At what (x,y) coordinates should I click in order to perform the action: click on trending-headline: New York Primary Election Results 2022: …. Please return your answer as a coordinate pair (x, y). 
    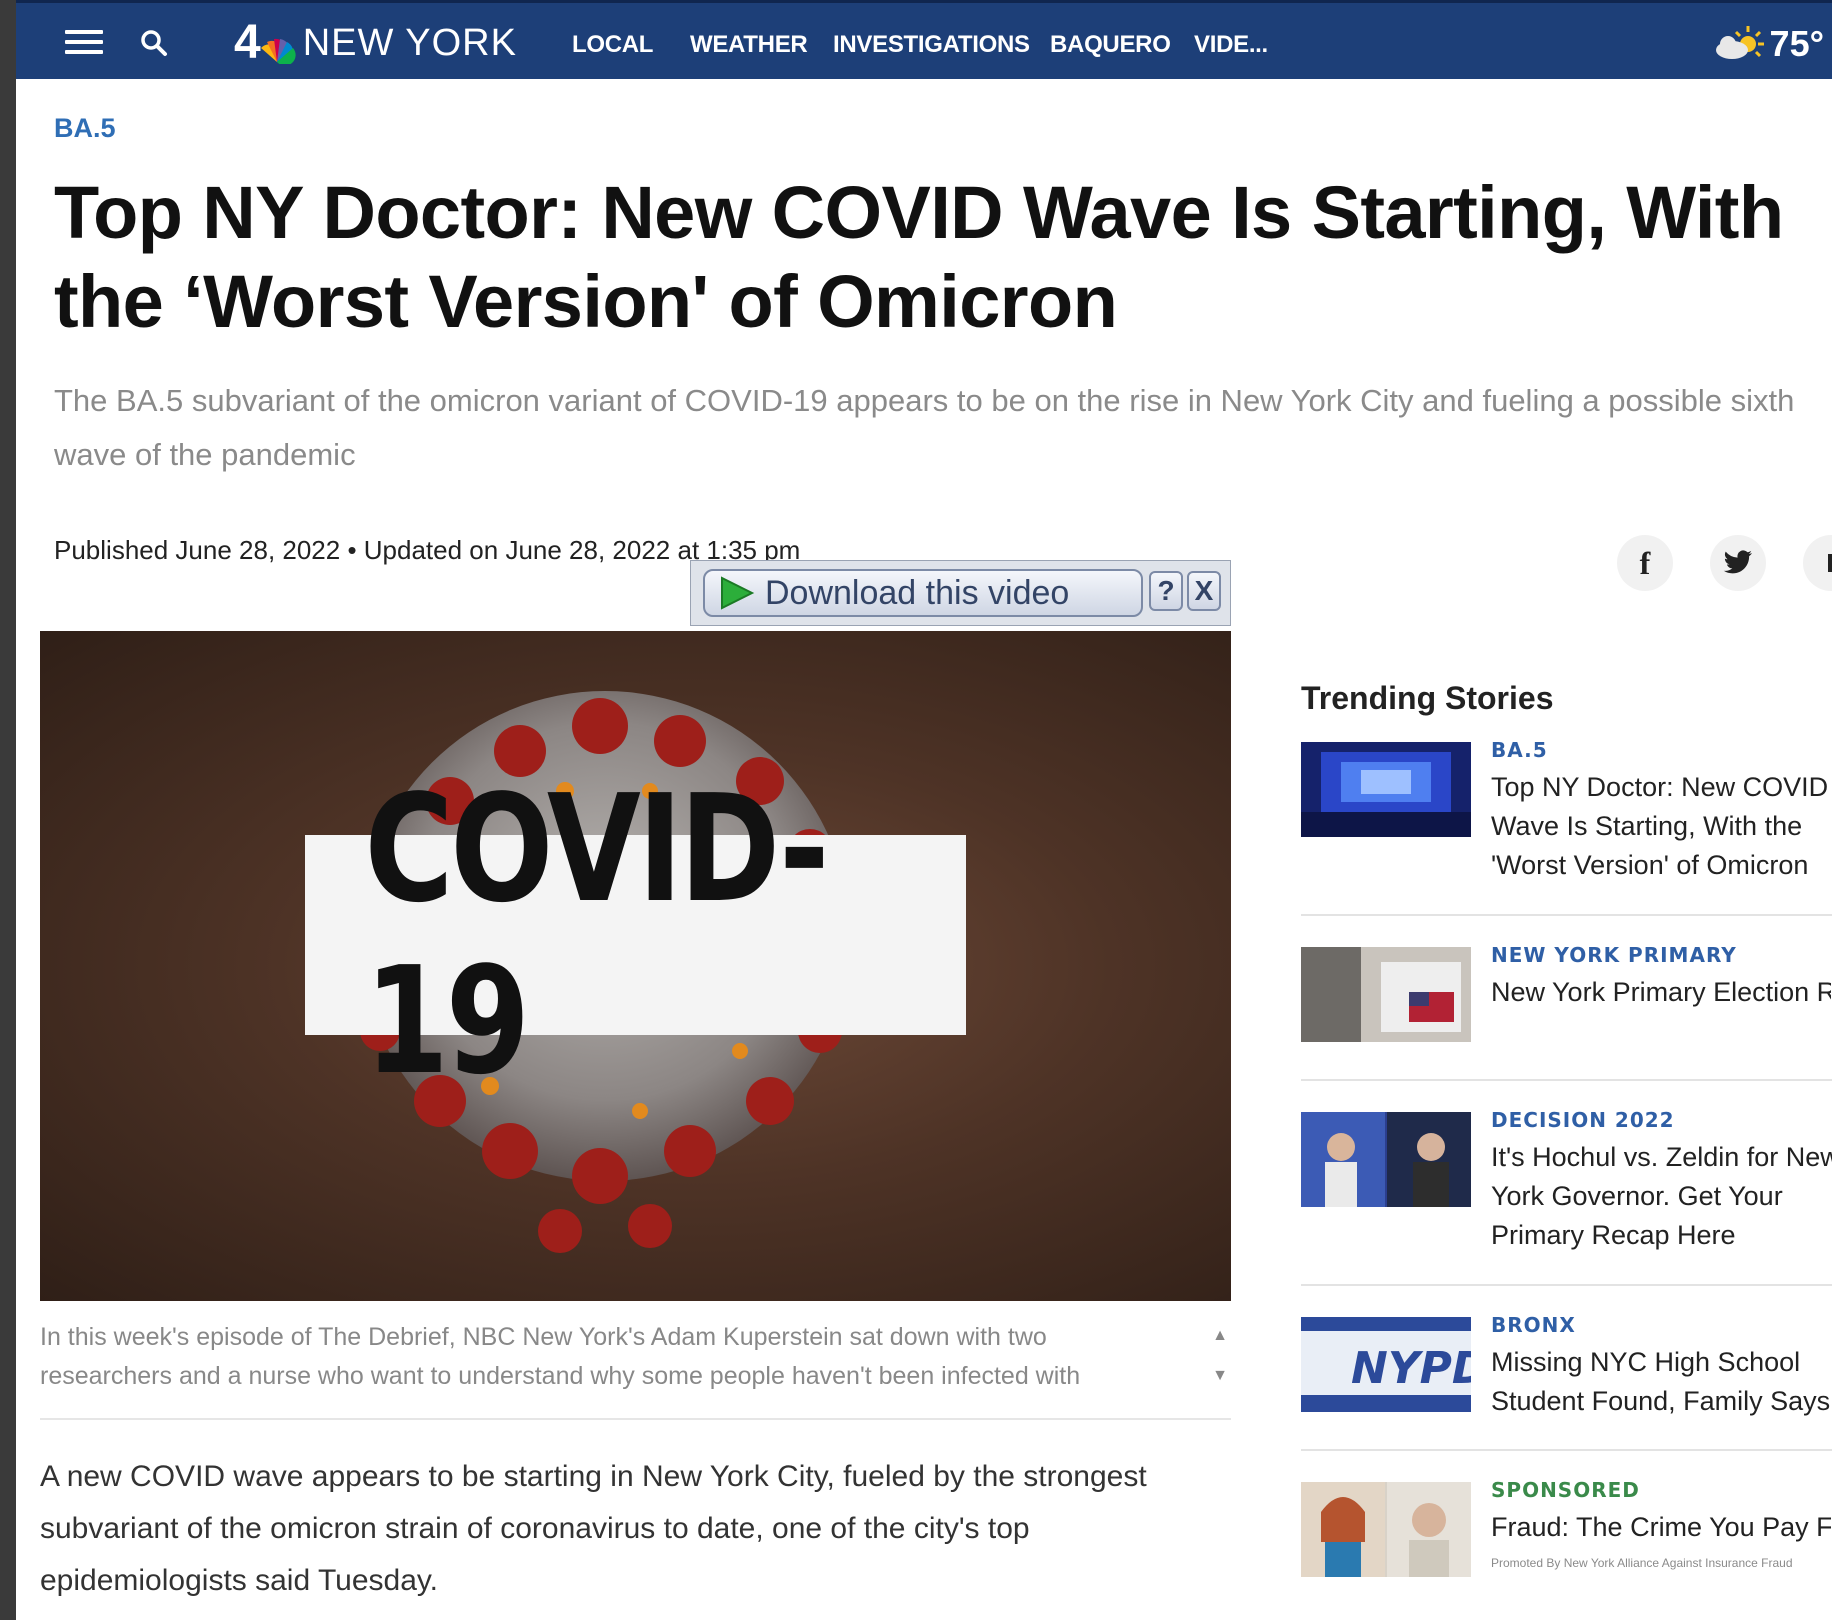
    Looking at the image, I should click on (1661, 992).